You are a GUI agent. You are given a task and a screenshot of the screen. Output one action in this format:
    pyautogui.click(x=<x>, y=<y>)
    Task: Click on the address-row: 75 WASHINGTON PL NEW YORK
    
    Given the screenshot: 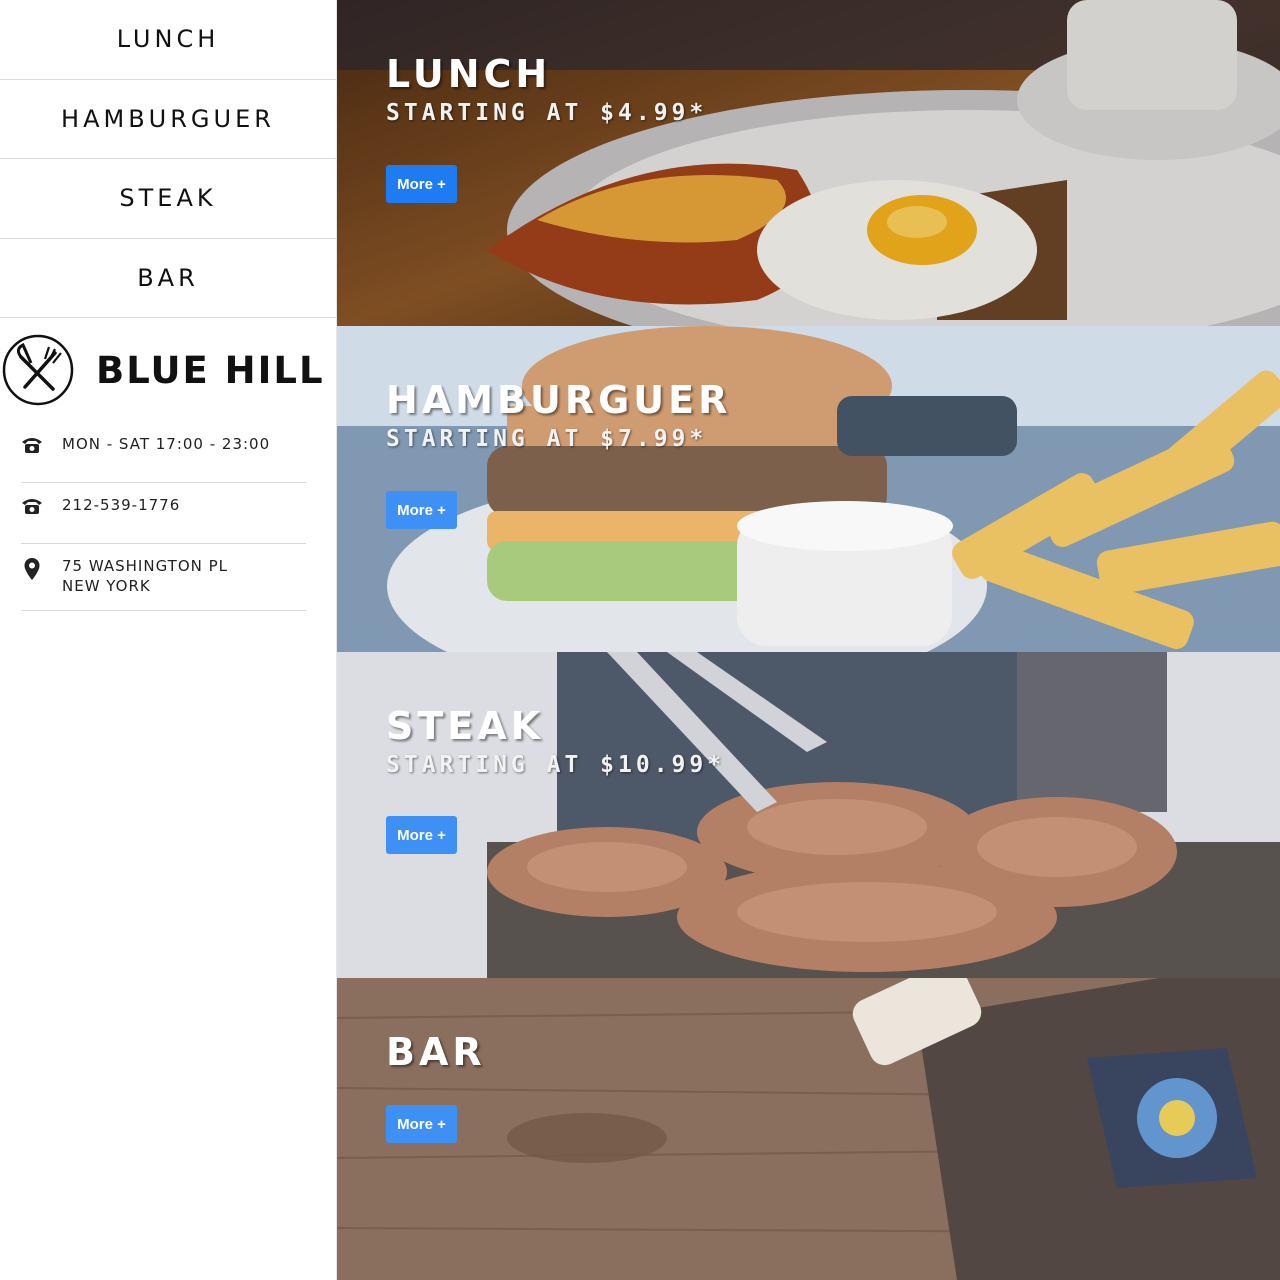 What is the action you would take?
    pyautogui.click(x=163, y=577)
    